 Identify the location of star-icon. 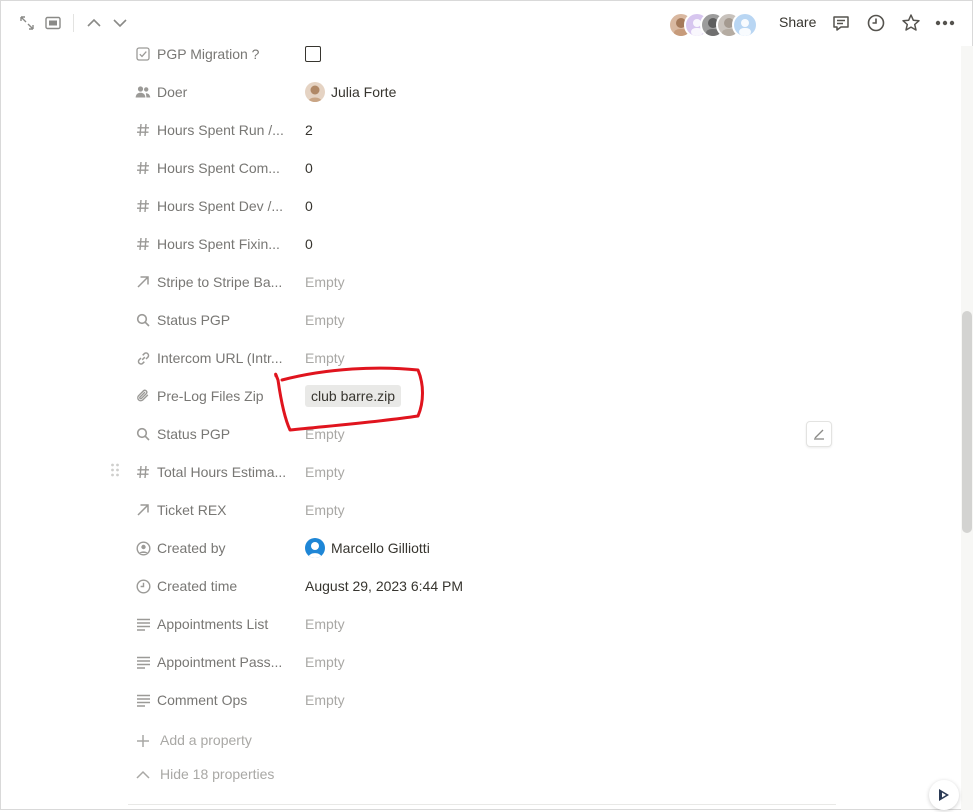
(911, 23).